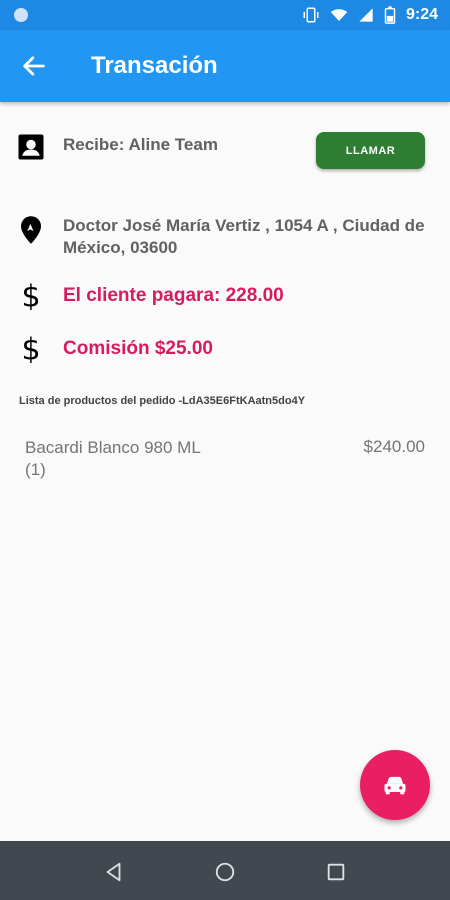 The height and width of the screenshot is (900, 450). Describe the element at coordinates (336, 872) in the screenshot. I see `nav-recents-icon` at that location.